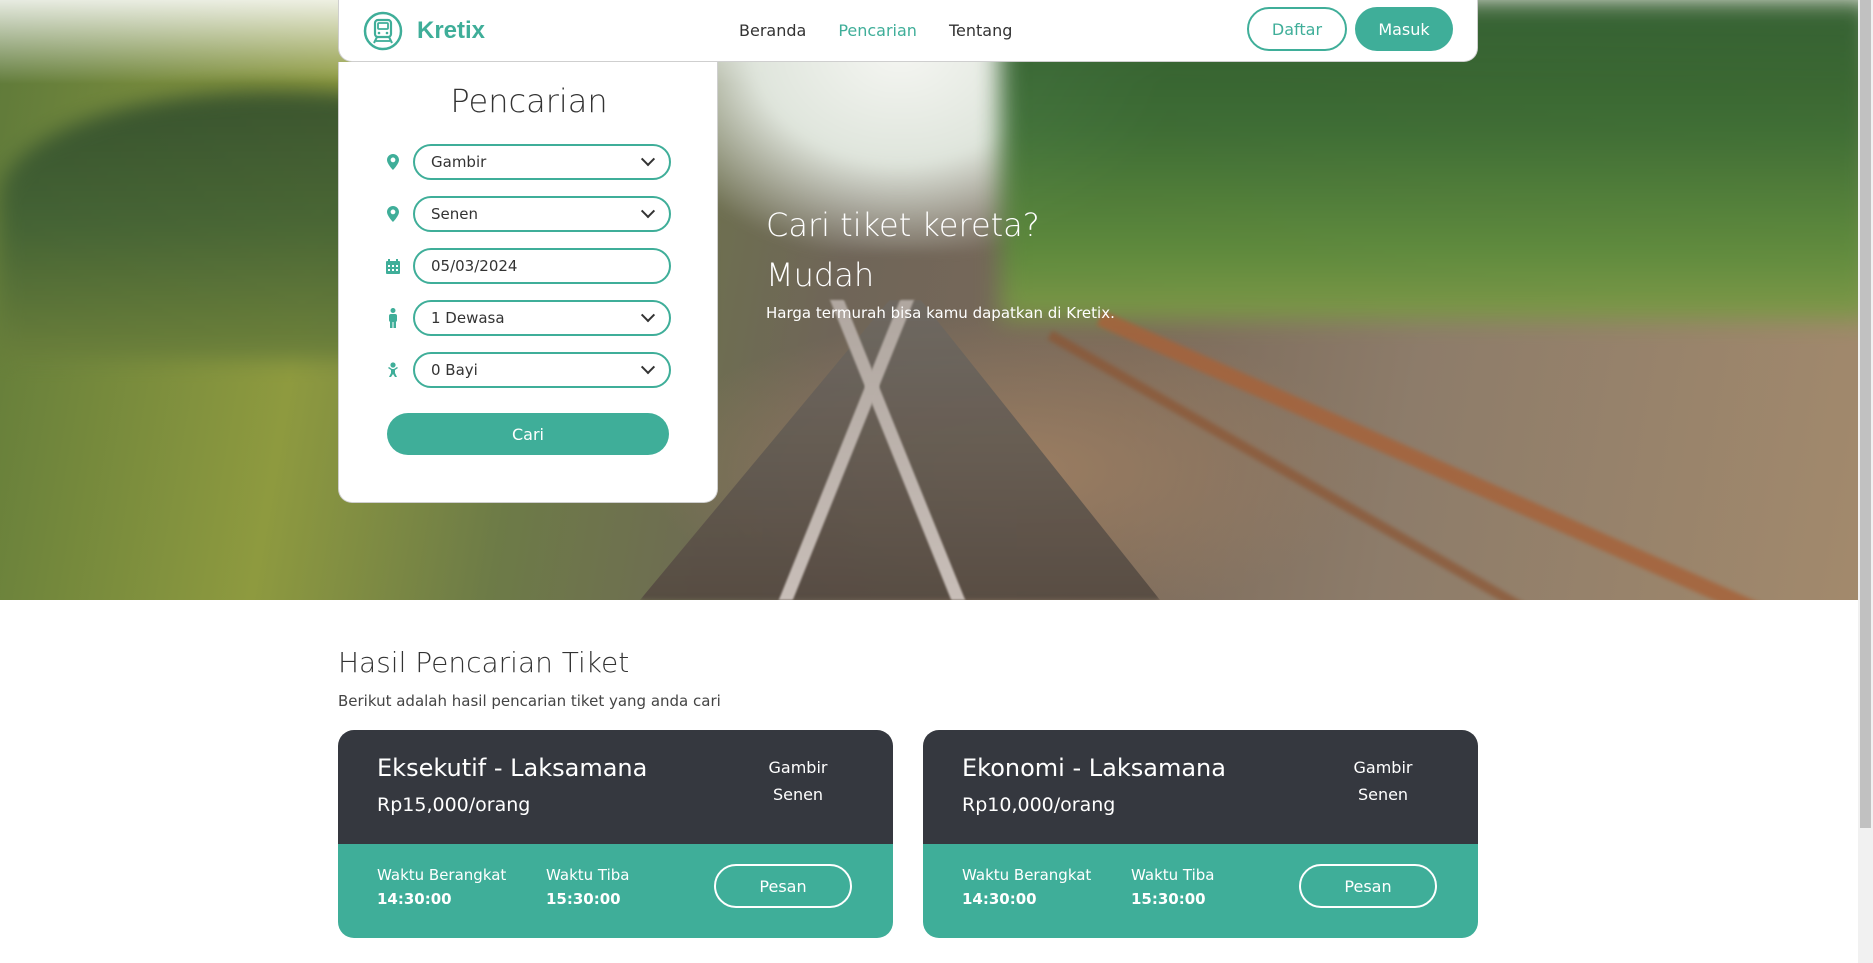  Describe the element at coordinates (454, 370) in the screenshot. I see `infants-value: 0 Bayi` at that location.